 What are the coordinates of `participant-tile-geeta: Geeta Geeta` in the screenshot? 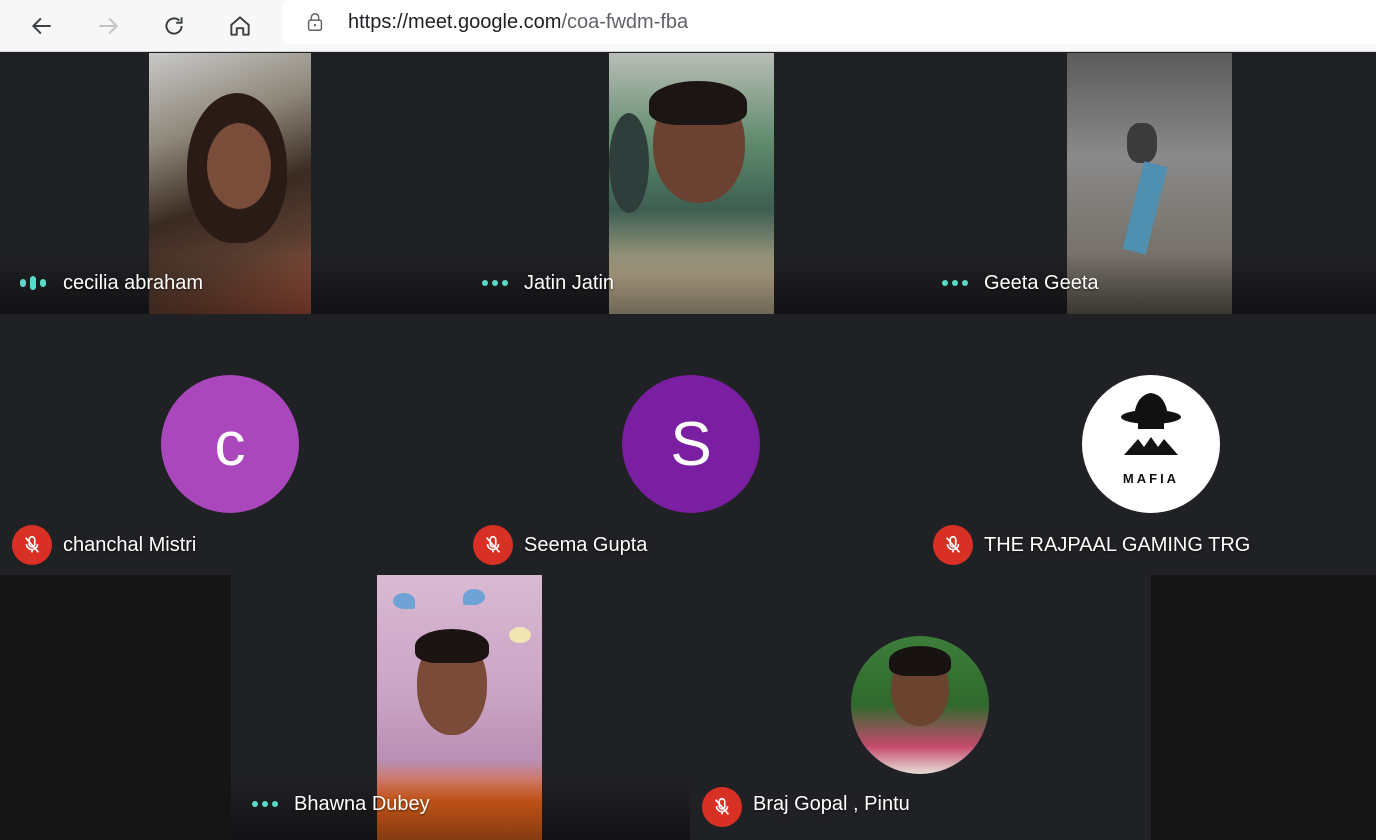 It's located at (1148, 183).